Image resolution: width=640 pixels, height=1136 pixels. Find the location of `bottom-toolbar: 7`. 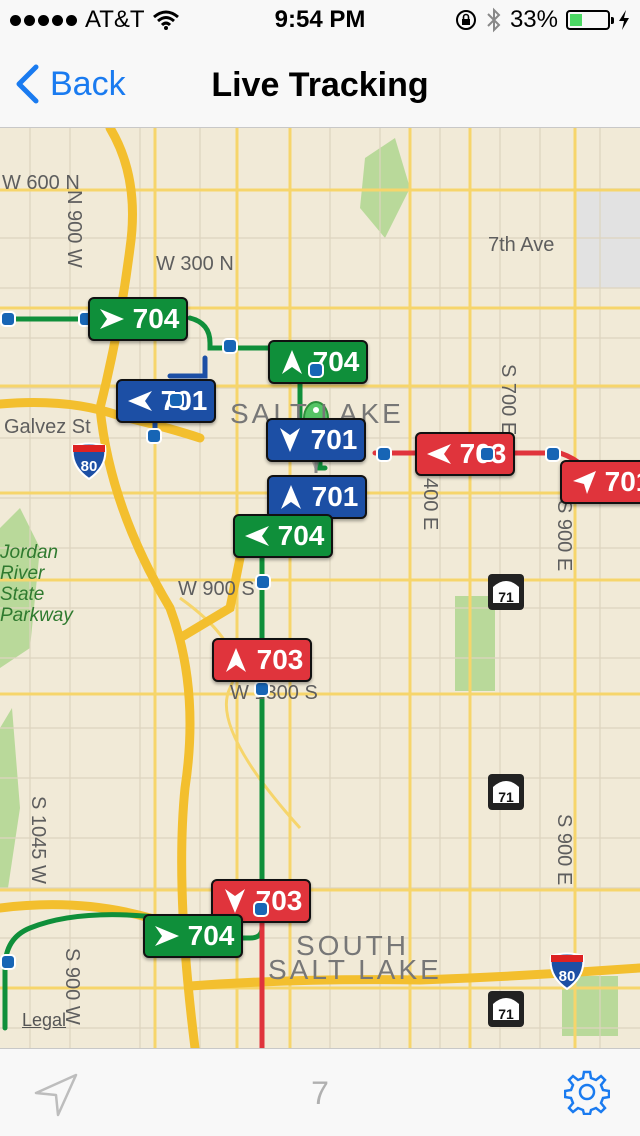

bottom-toolbar: 7 is located at coordinates (320, 1092).